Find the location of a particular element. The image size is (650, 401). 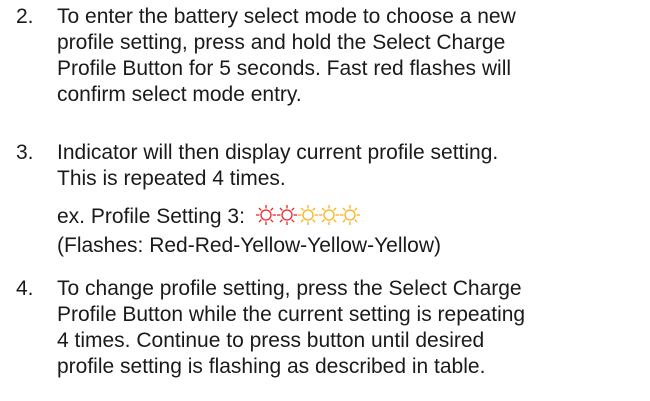

example-caption: (Flashes: Red-Red-Yellow-Yellow-Yellow) is located at coordinates (249, 245).